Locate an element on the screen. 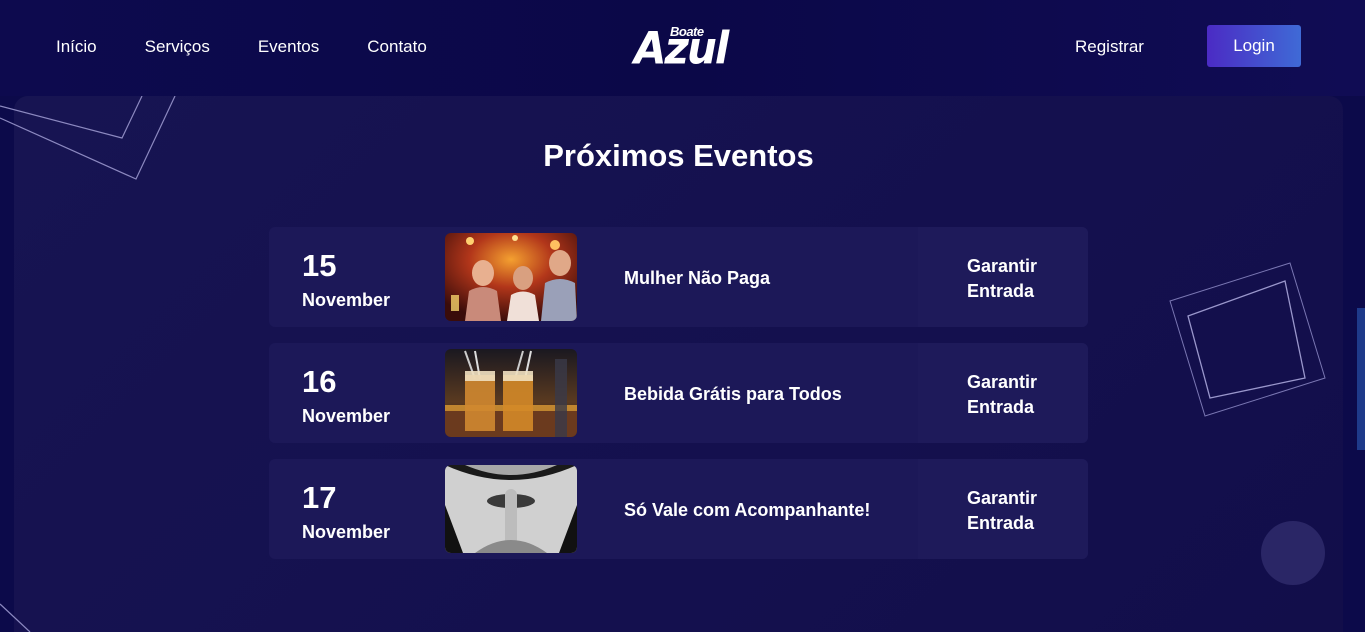  event-day: 16 is located at coordinates (319, 381).